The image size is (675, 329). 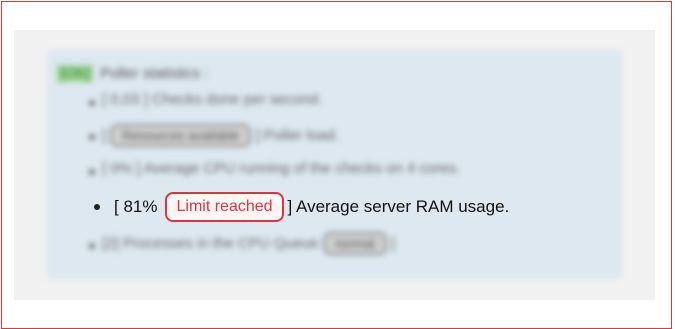 What do you see at coordinates (136, 206) in the screenshot?
I see `ram-usage-value: [ 81%` at bounding box center [136, 206].